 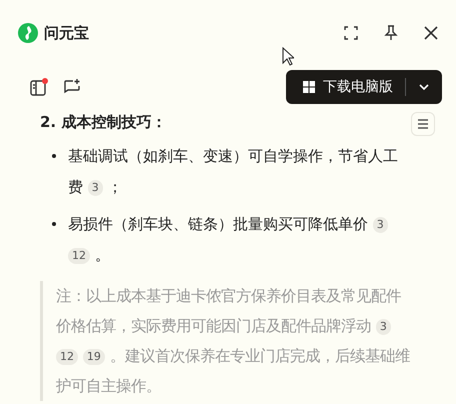 I want to click on close-icon, so click(x=431, y=33).